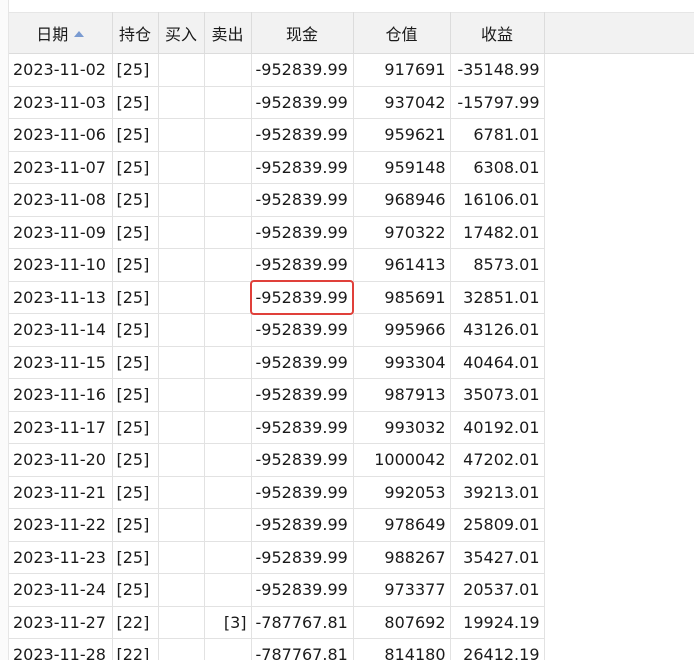 Image resolution: width=694 pixels, height=660 pixels. Describe the element at coordinates (497, 297) in the screenshot. I see `cell-profit: 32851.01` at that location.